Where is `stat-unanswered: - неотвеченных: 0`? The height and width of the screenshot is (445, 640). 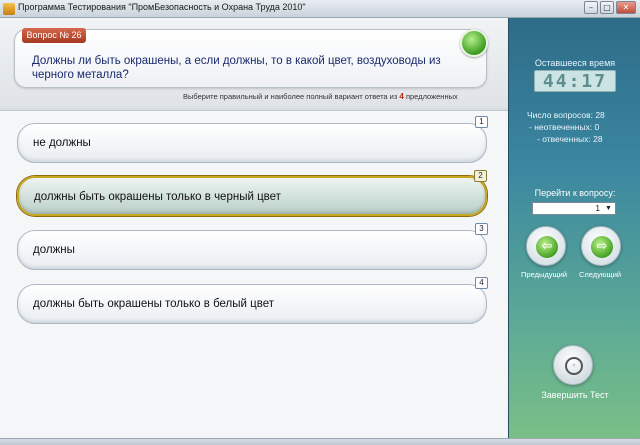 stat-unanswered: - неотвеченных: 0 is located at coordinates (564, 127).